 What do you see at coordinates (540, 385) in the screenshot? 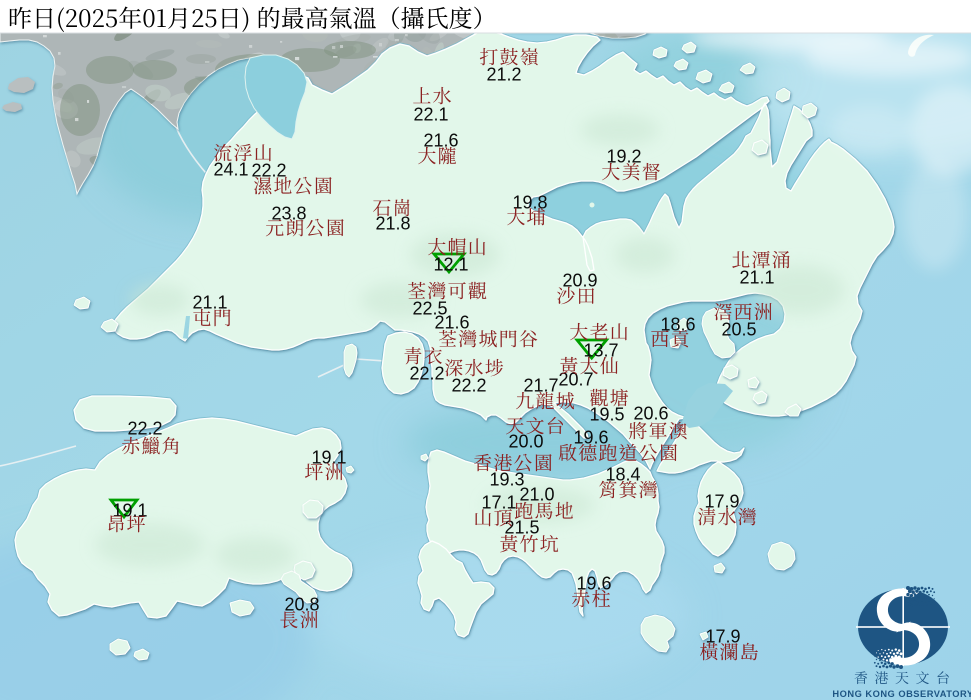
I see `svg-text: 21.7` at bounding box center [540, 385].